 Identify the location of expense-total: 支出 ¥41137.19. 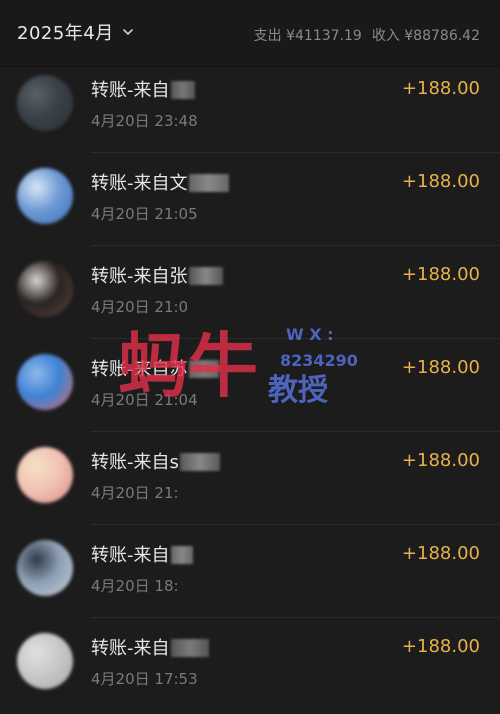
(307, 36).